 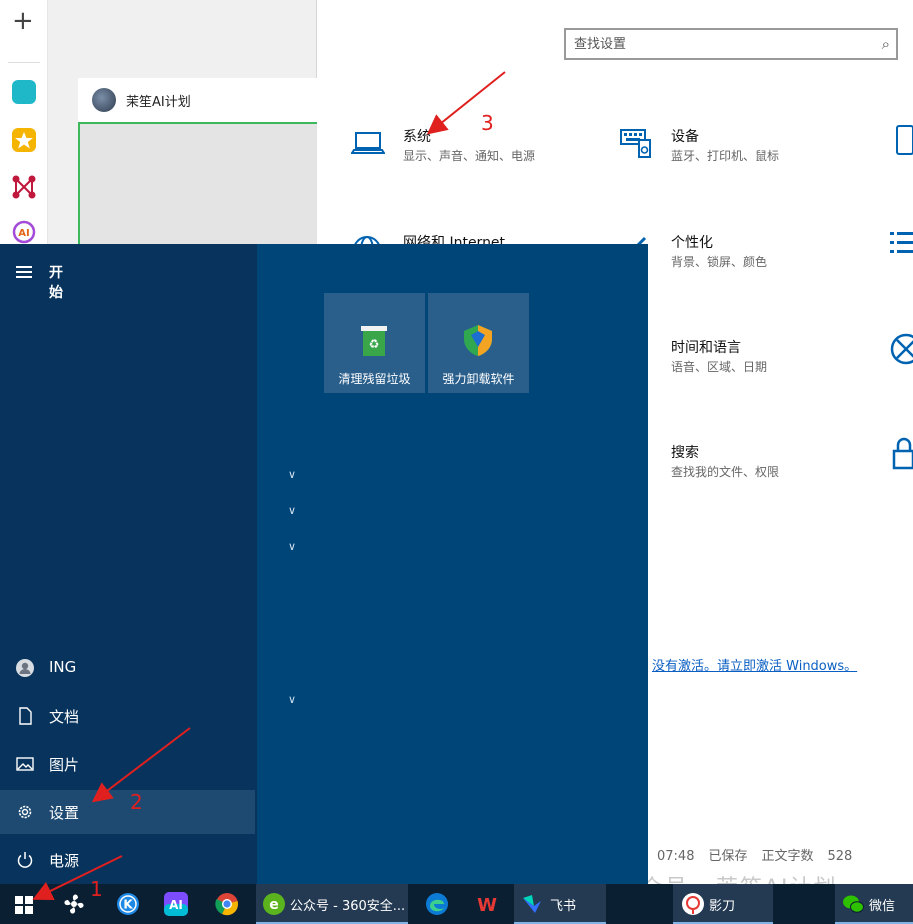 I want to click on taskbar-label: 影刀, so click(x=722, y=906).